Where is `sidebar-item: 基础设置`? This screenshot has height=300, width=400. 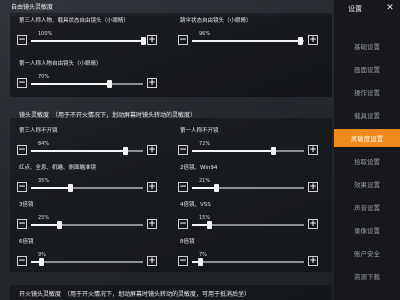
sidebar-item: 基础设置 is located at coordinates (367, 46).